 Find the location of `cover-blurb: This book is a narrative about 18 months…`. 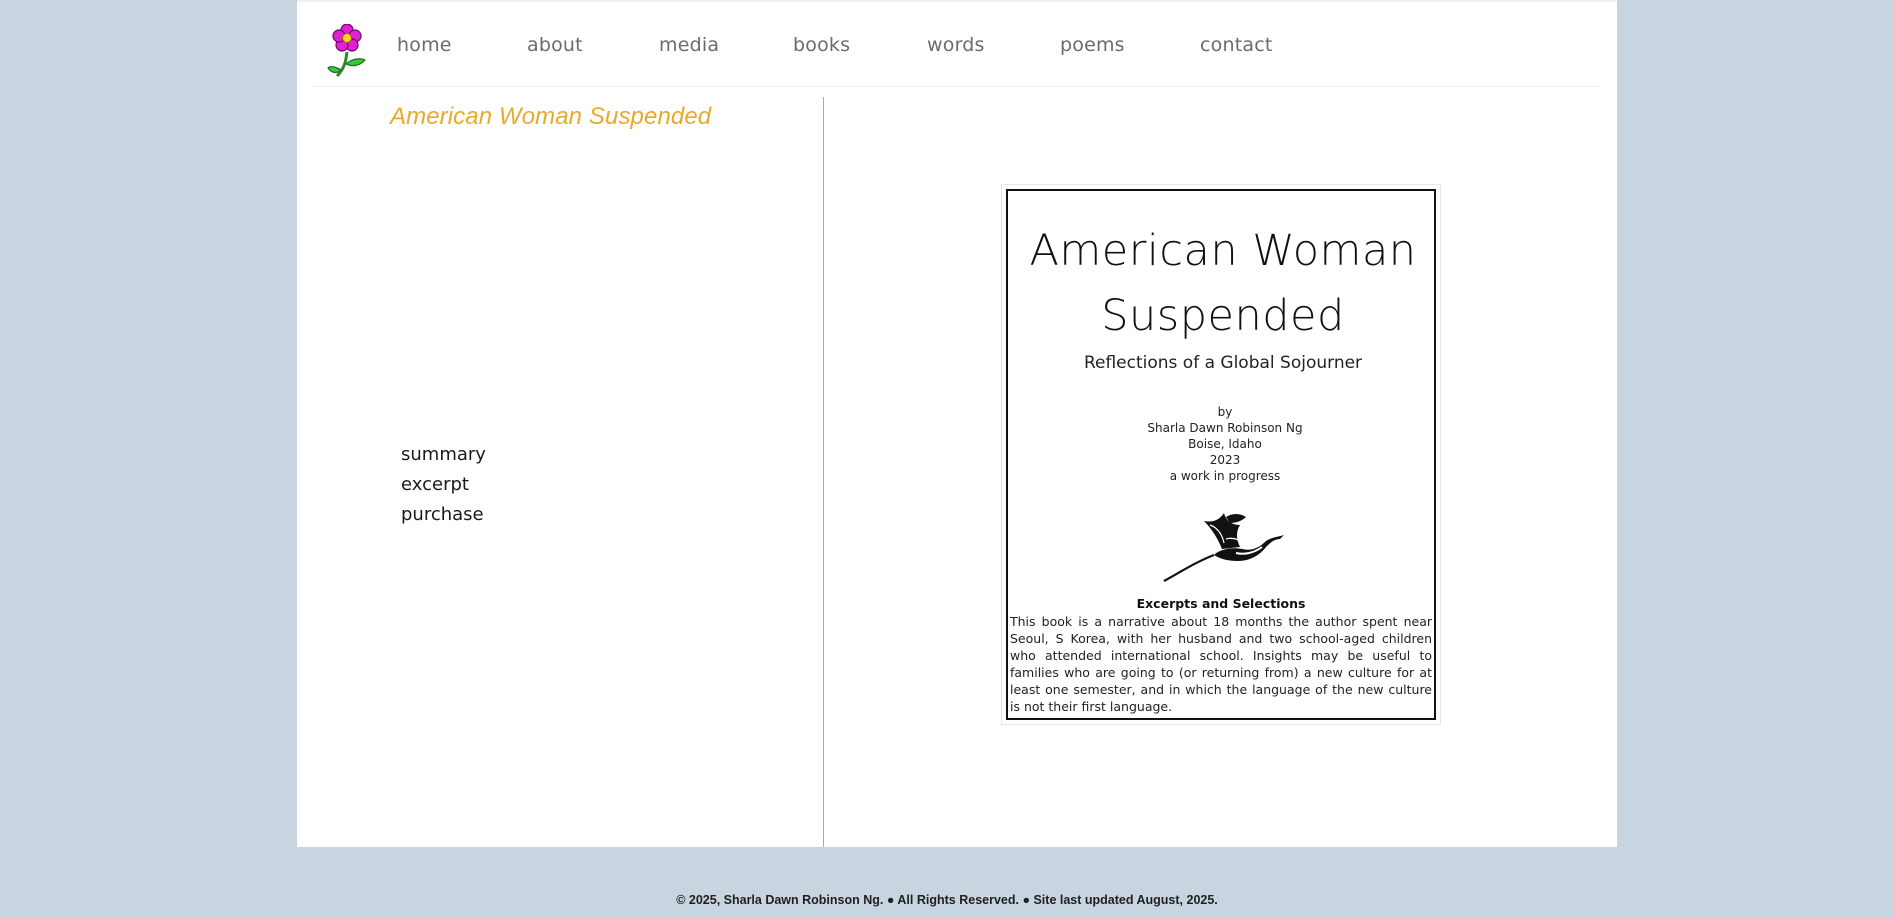

cover-blurb: This book is a narrative about 18 months… is located at coordinates (1221, 664).